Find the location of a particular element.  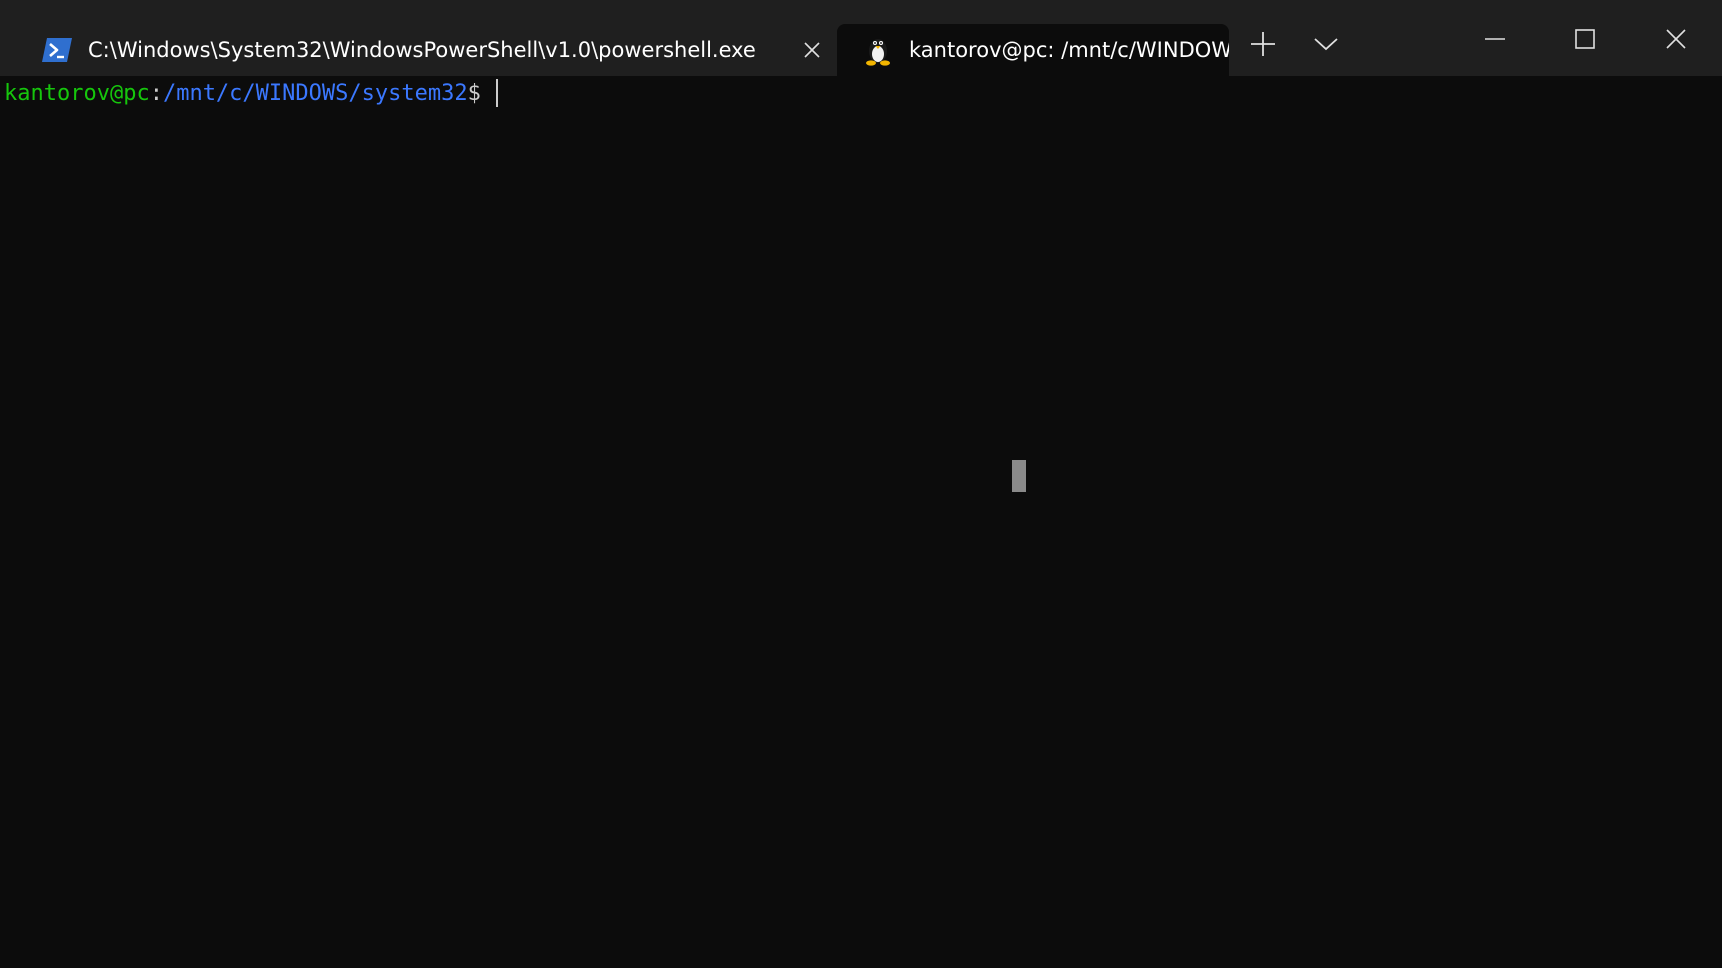

plus-icon is located at coordinates (1263, 44).